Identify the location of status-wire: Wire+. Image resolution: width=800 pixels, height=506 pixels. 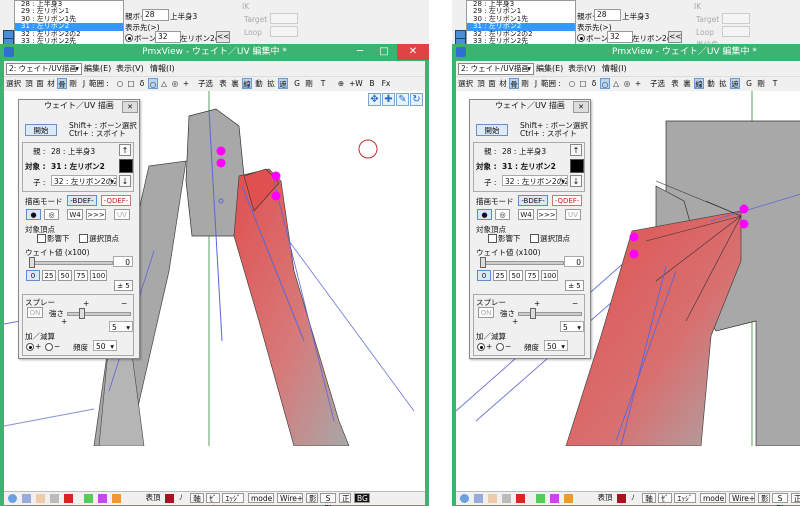
(290, 498).